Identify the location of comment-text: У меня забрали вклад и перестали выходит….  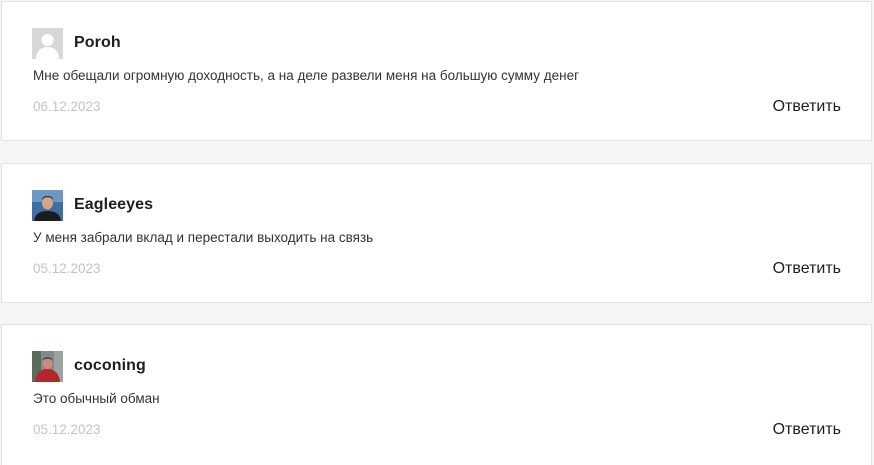
(203, 237).